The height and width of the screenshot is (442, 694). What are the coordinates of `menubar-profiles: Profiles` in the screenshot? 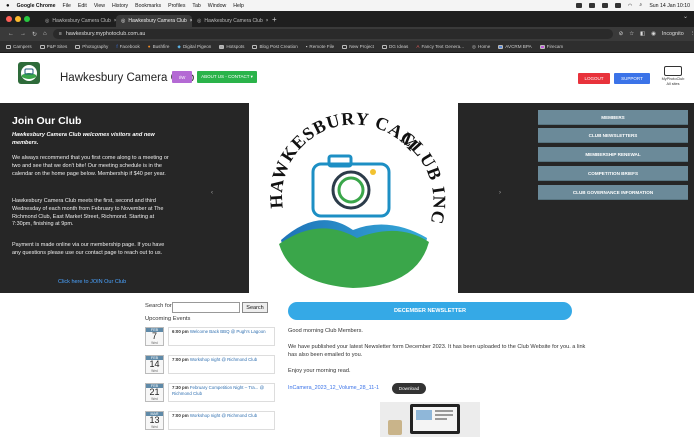 It's located at (176, 6).